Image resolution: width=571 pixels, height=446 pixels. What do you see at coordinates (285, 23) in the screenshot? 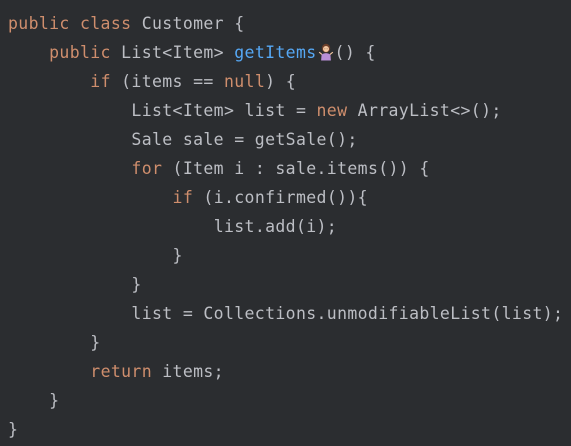
I see `code-line: public class Customer {` at bounding box center [285, 23].